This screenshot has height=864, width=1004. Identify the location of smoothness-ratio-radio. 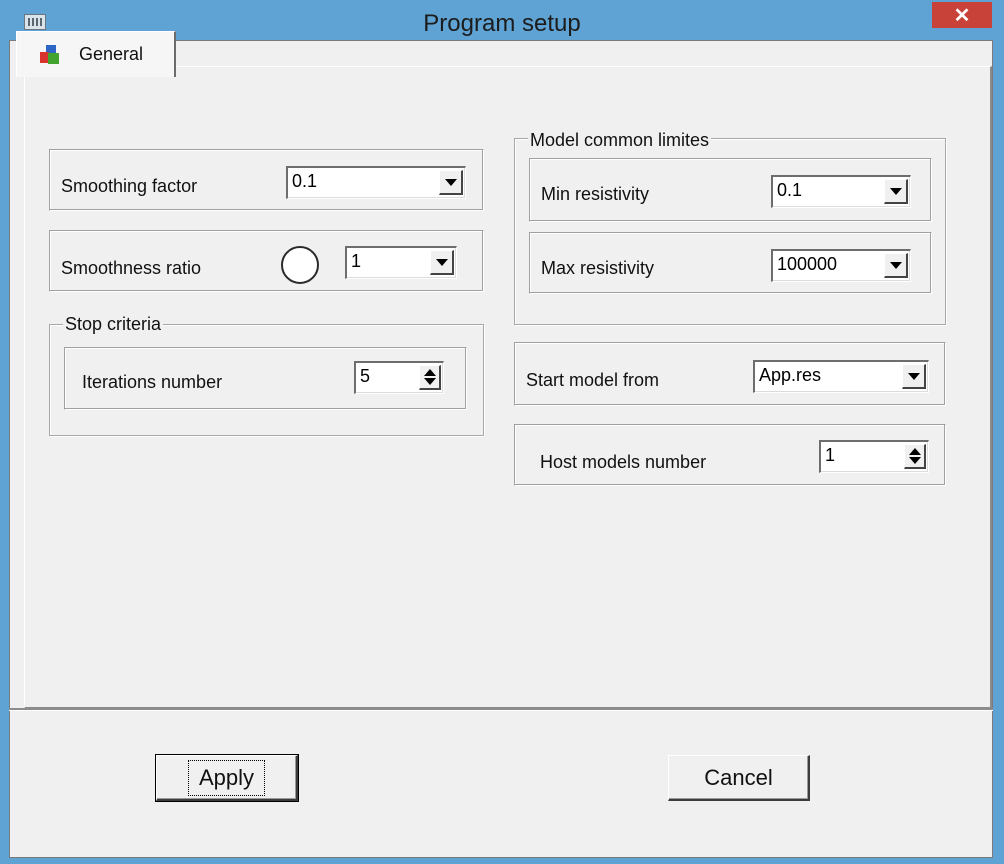
(300, 265).